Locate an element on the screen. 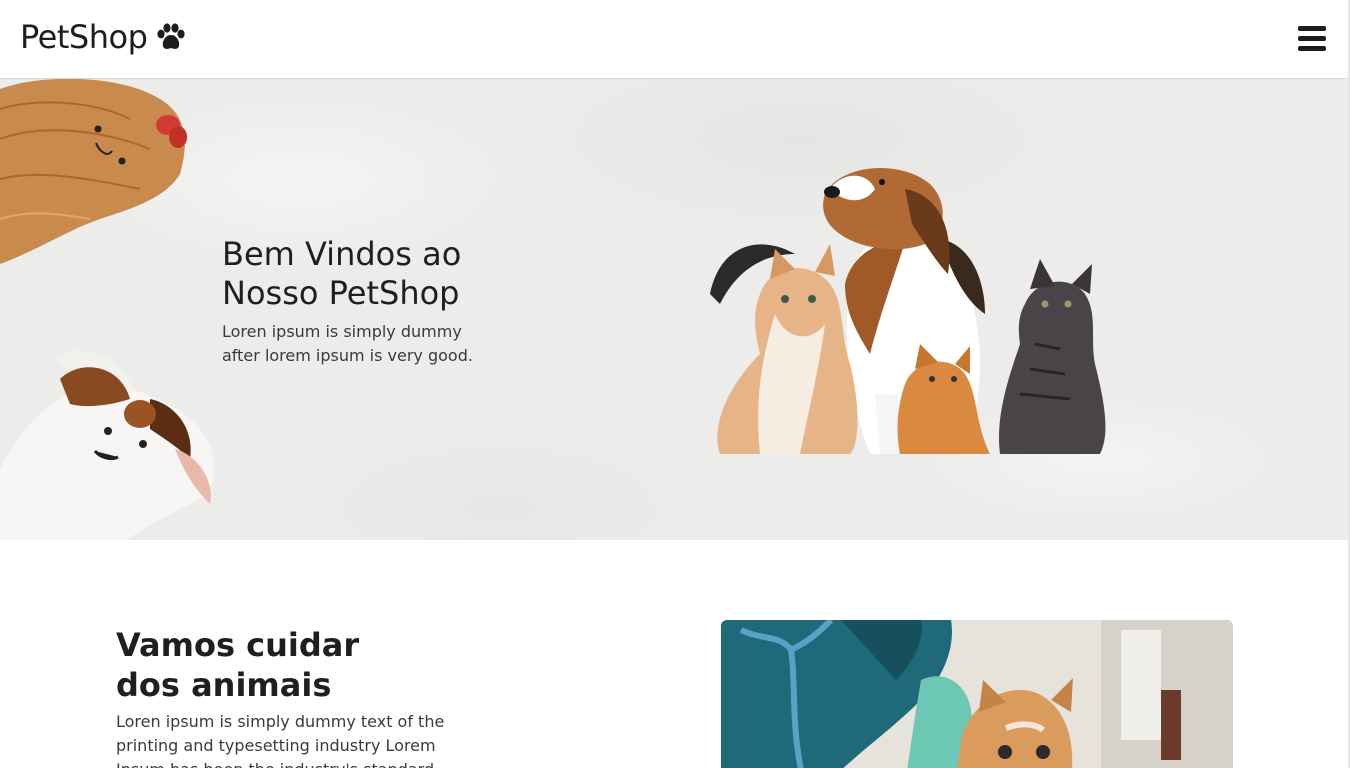  hero-subtitle-line: Loren ipsum is simply dummy is located at coordinates (342, 331).